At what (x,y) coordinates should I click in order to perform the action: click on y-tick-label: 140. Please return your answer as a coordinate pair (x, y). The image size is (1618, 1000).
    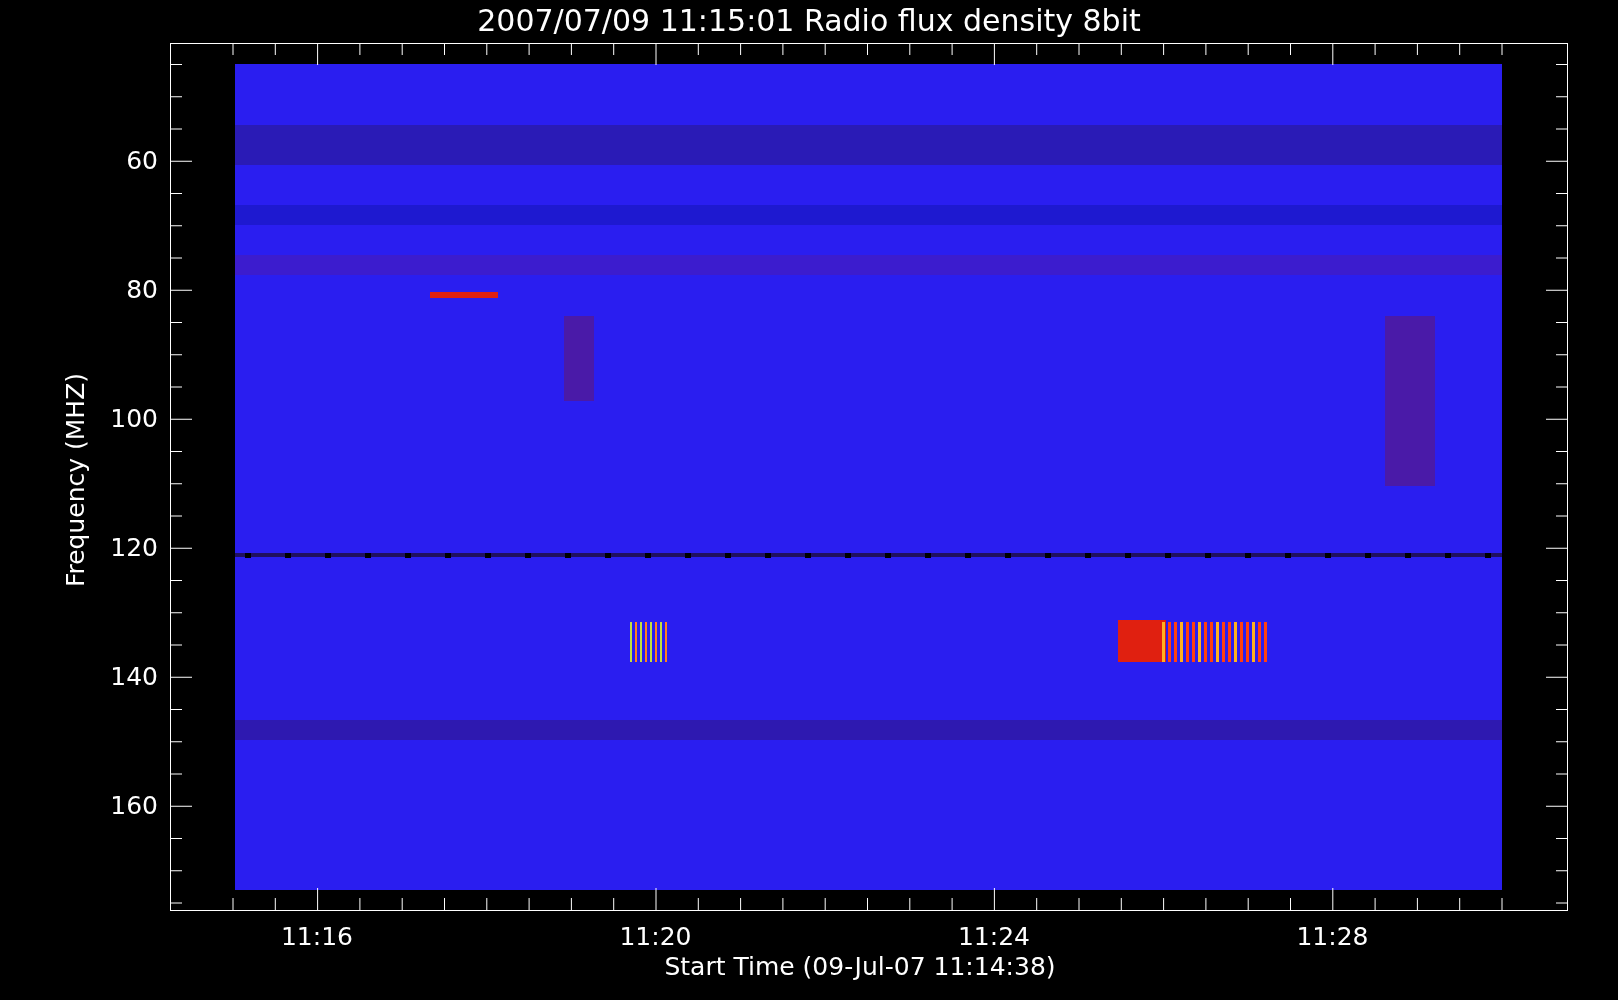
    Looking at the image, I should click on (134, 676).